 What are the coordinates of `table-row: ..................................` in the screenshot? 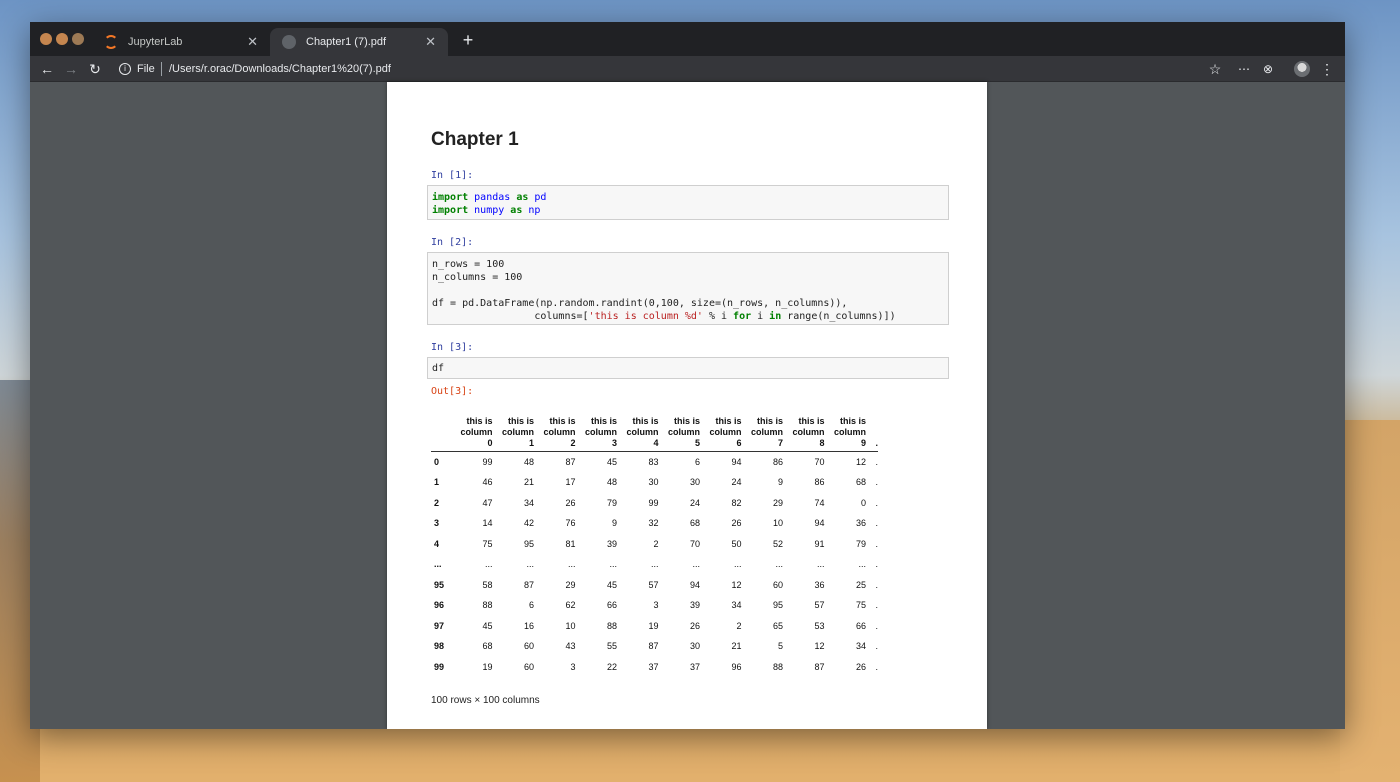 It's located at (654, 564).